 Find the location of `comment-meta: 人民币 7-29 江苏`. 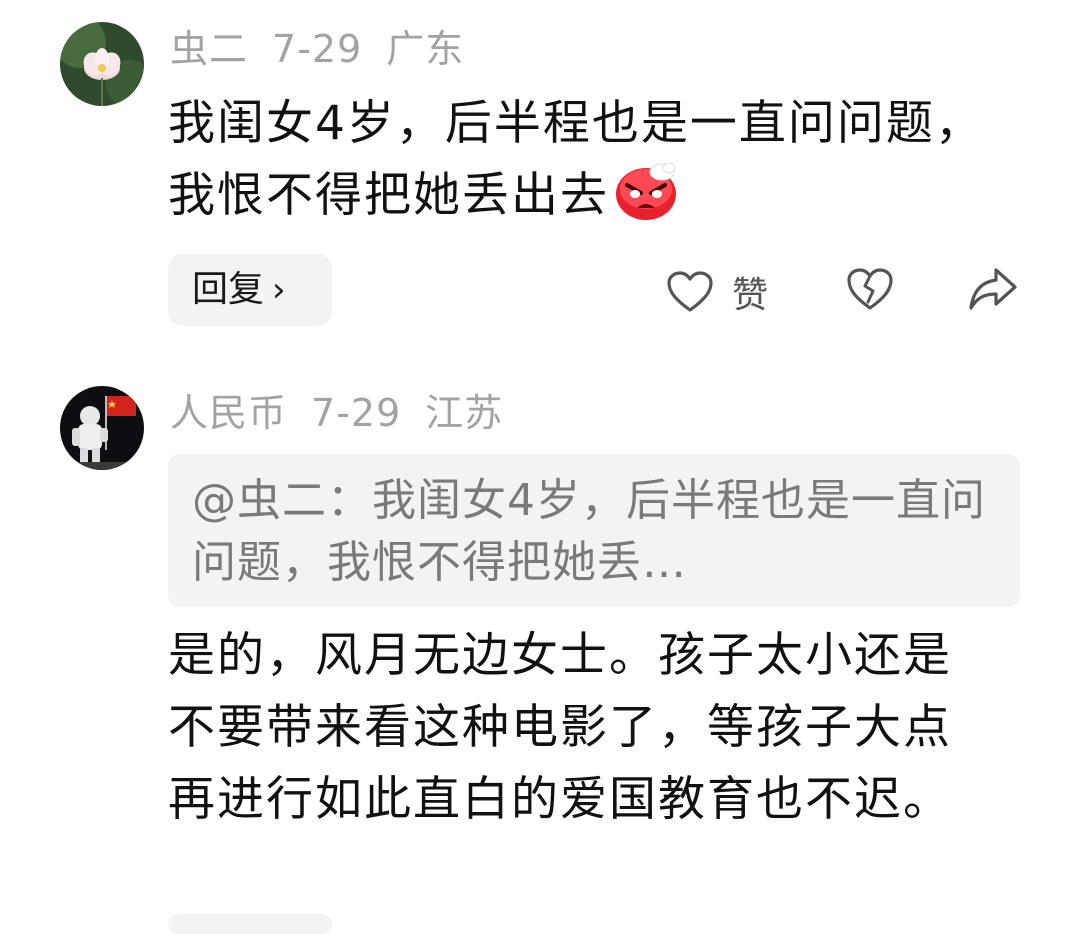

comment-meta: 人民币 7-29 江苏 is located at coordinates (348, 413).